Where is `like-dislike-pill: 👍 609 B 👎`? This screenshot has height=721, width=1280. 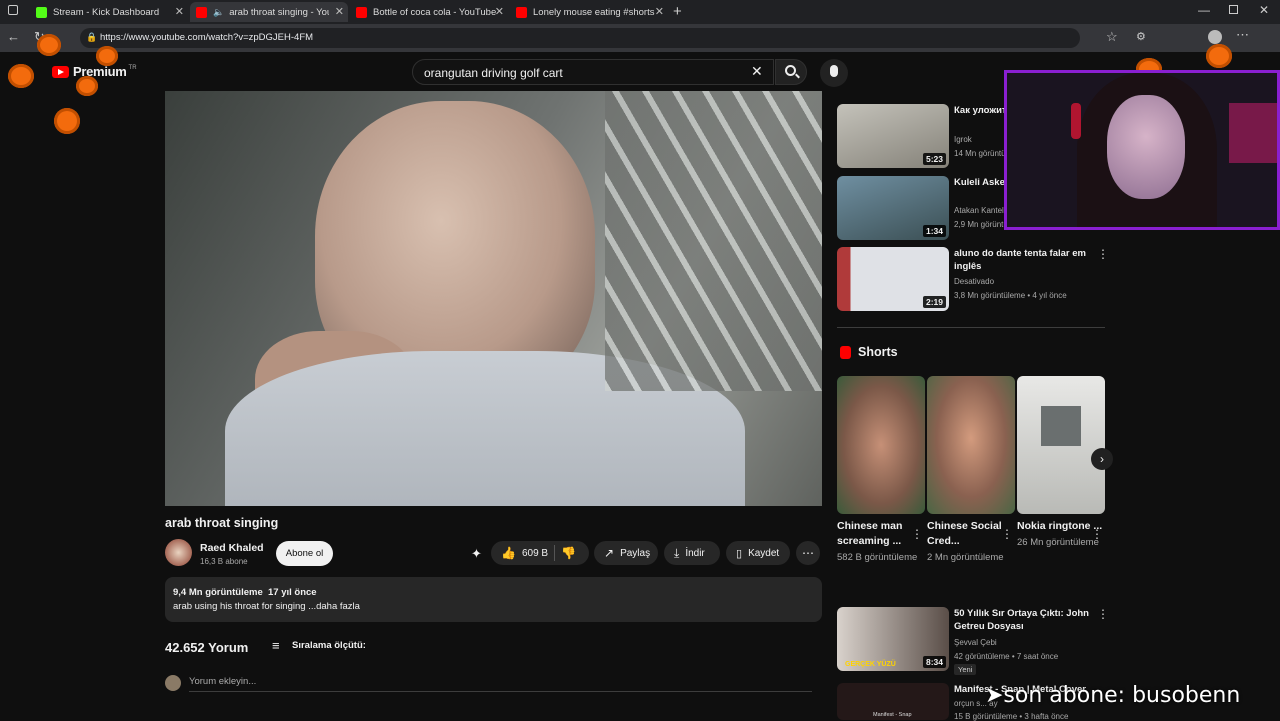
like-dislike-pill: 👍 609 B 👎 is located at coordinates (540, 553).